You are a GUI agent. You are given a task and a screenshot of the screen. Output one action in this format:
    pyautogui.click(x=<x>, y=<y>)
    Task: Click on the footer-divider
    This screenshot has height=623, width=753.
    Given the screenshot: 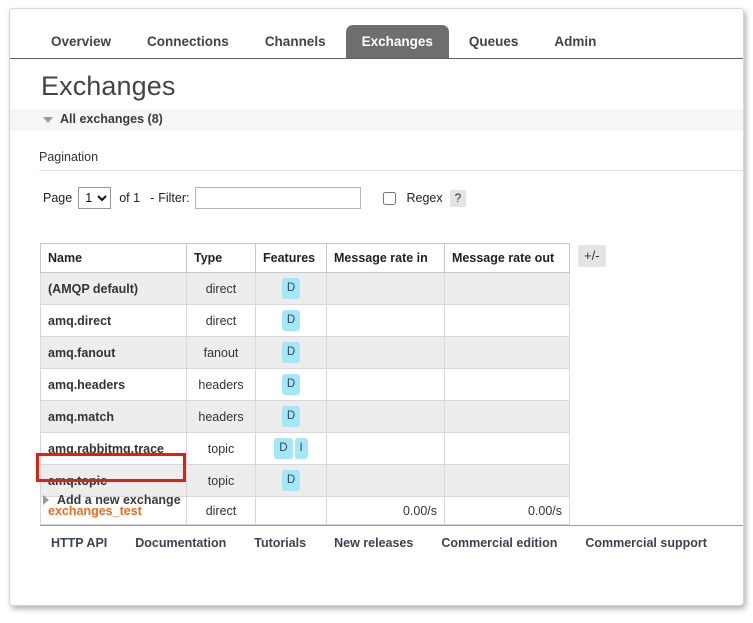 What is the action you would take?
    pyautogui.click(x=391, y=525)
    